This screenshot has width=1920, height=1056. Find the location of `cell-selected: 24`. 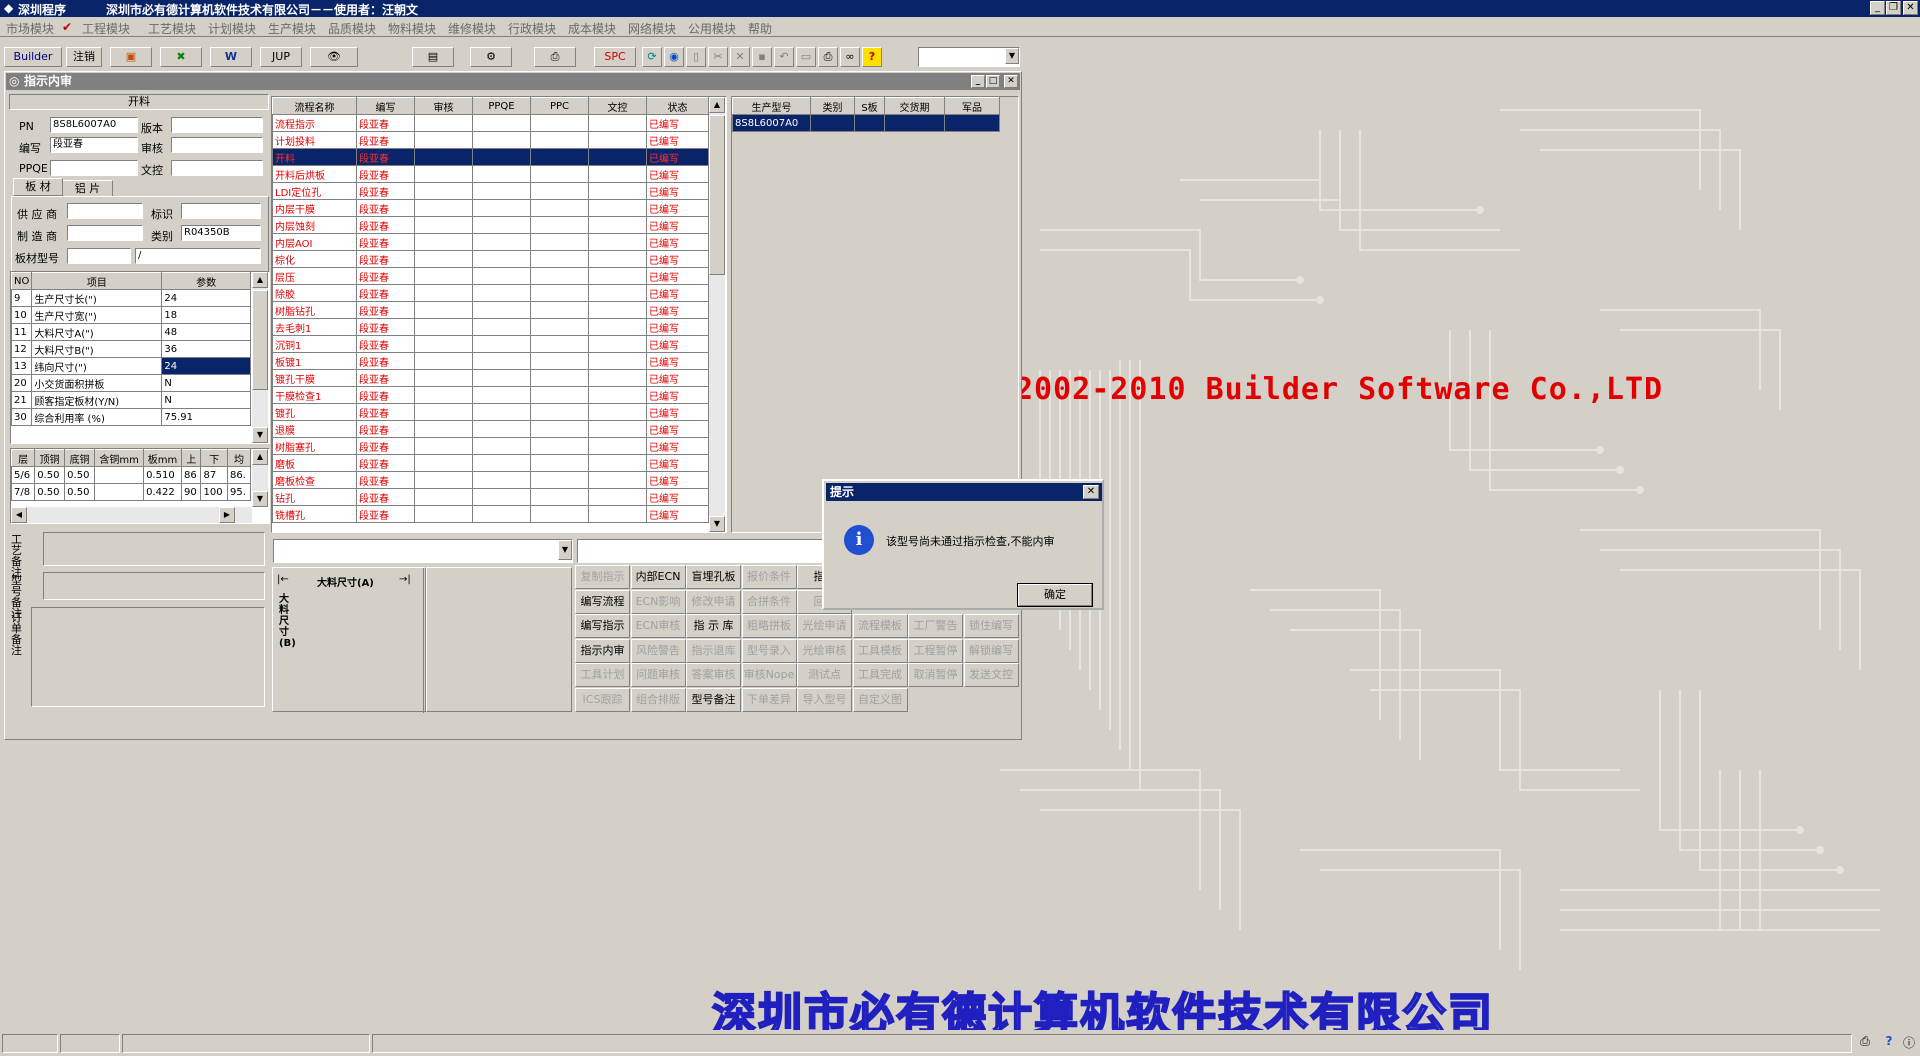

cell-selected: 24 is located at coordinates (206, 366).